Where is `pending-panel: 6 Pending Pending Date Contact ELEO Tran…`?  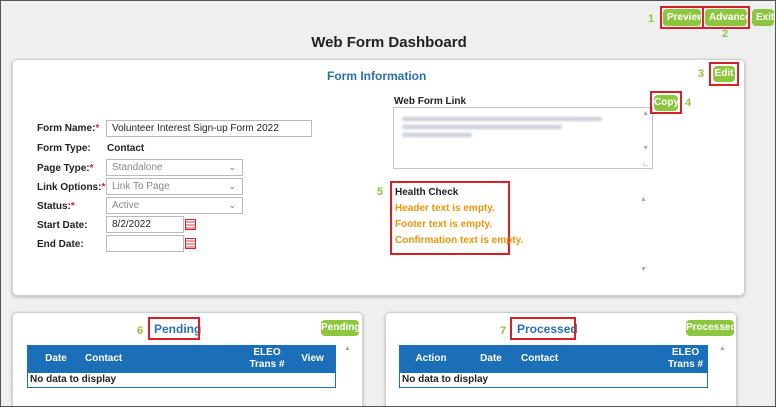 pending-panel: 6 Pending Pending Date Contact ELEO Tran… is located at coordinates (187, 359).